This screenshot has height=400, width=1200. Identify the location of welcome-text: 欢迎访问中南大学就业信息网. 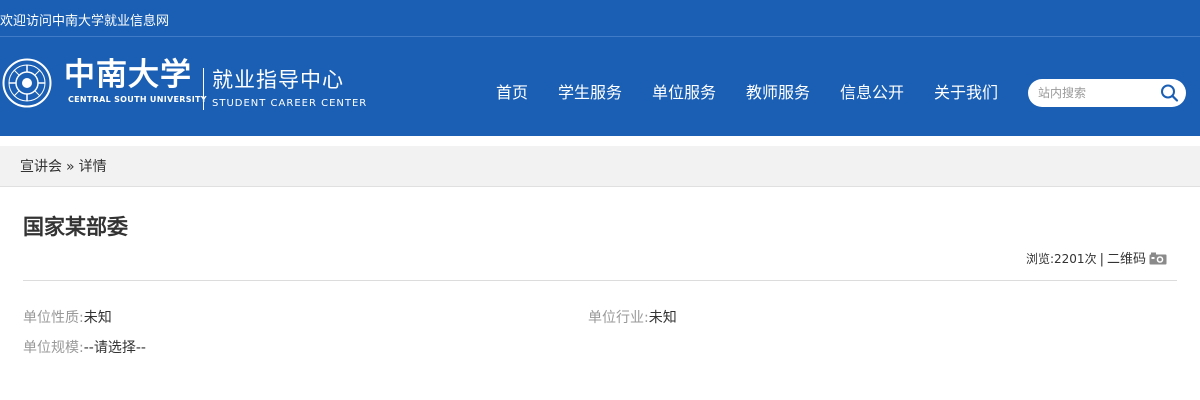
(85, 21).